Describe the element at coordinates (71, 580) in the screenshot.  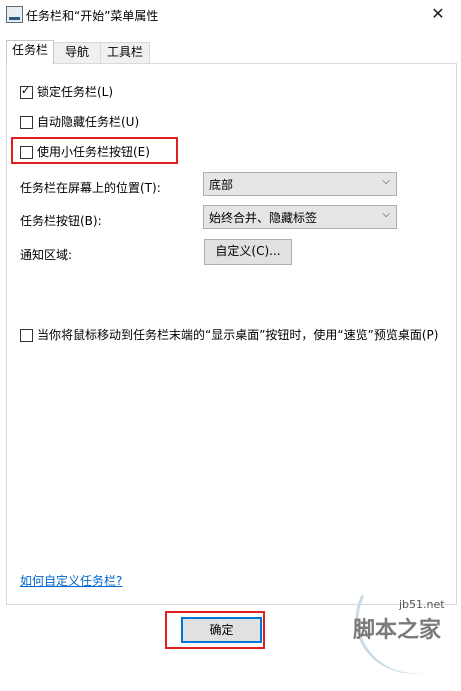
I see `customize-taskbar-help-link: 如何自定义任务栏?` at that location.